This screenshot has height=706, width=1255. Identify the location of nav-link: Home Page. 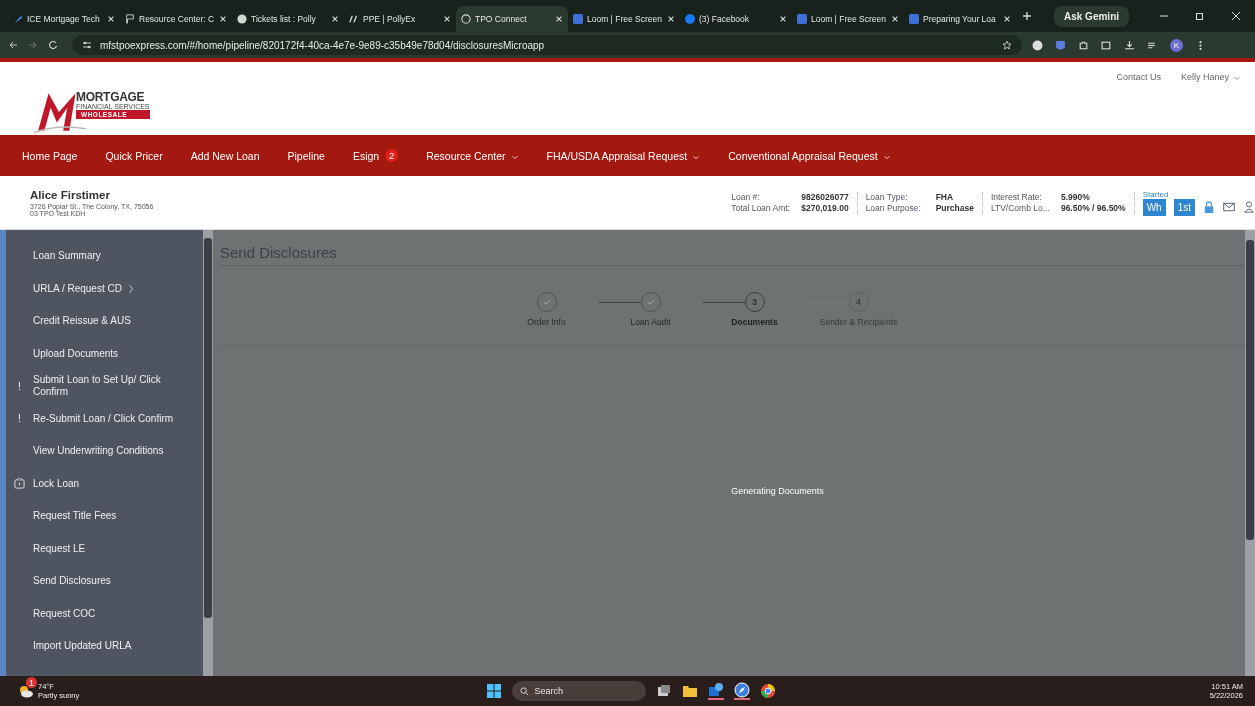
(50, 155).